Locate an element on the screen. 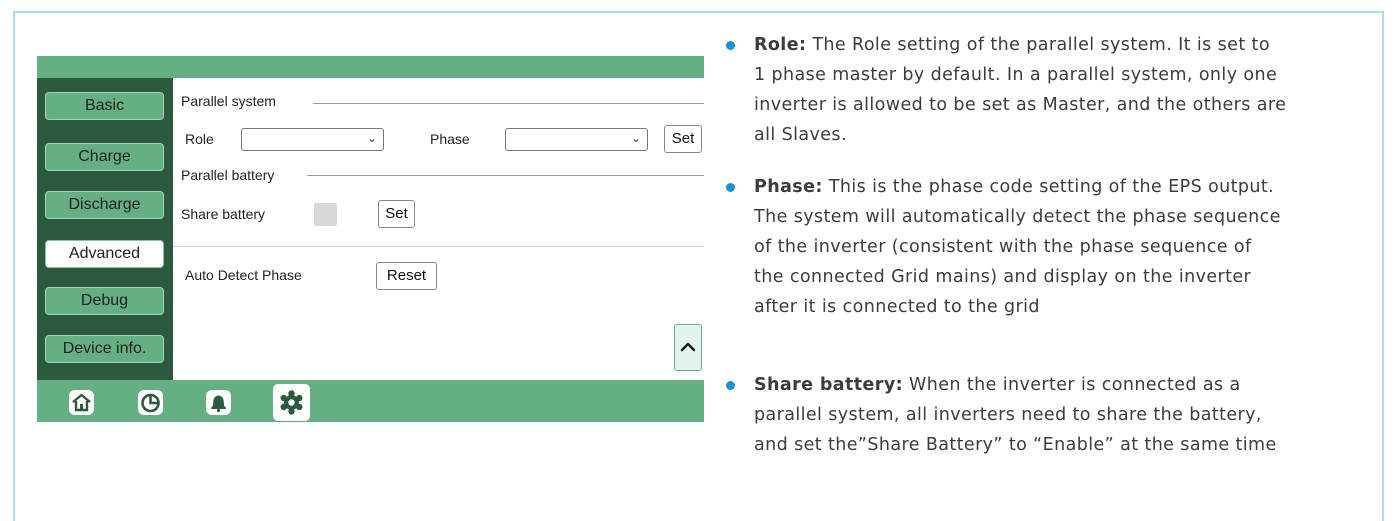 The height and width of the screenshot is (521, 1399). home-icon is located at coordinates (81, 402).